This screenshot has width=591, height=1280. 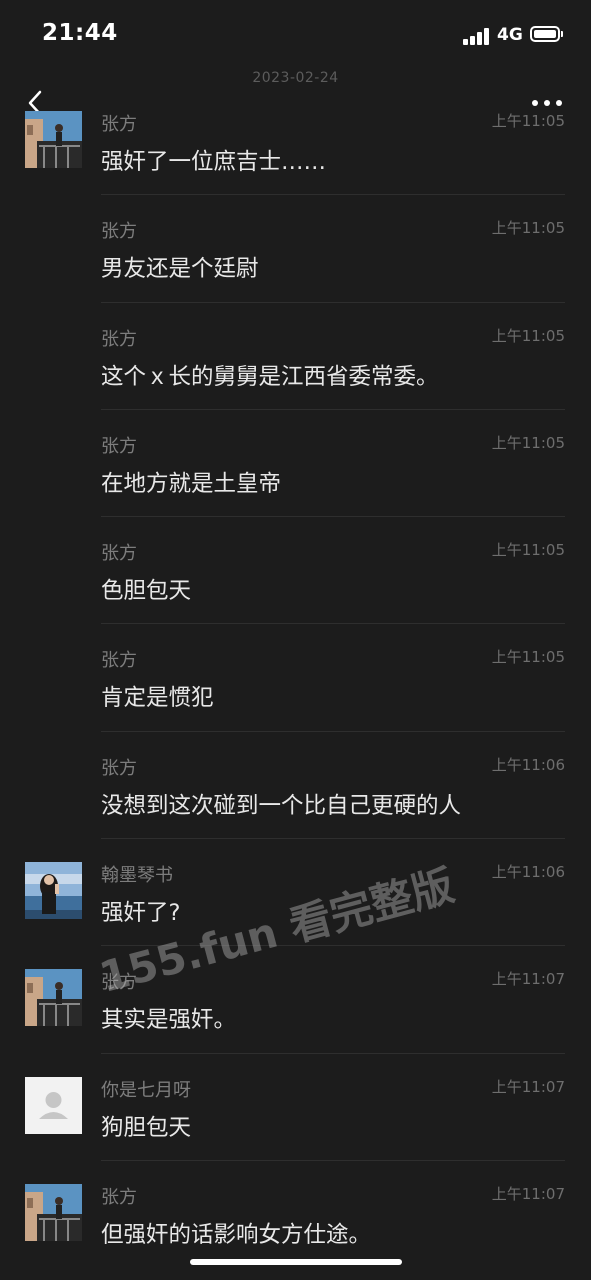 I want to click on signal-icon, so click(x=478, y=36).